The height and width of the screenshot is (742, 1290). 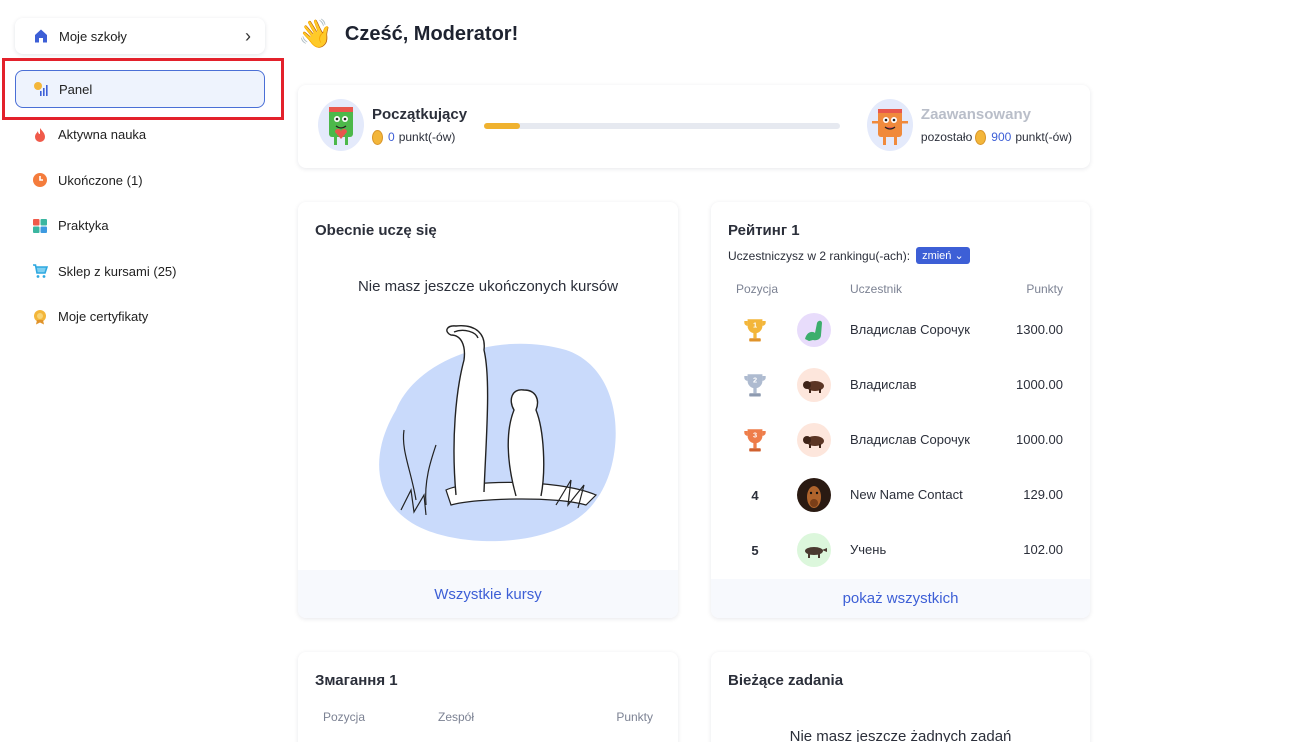 I want to click on chevron-right-icon: ›, so click(x=248, y=35).